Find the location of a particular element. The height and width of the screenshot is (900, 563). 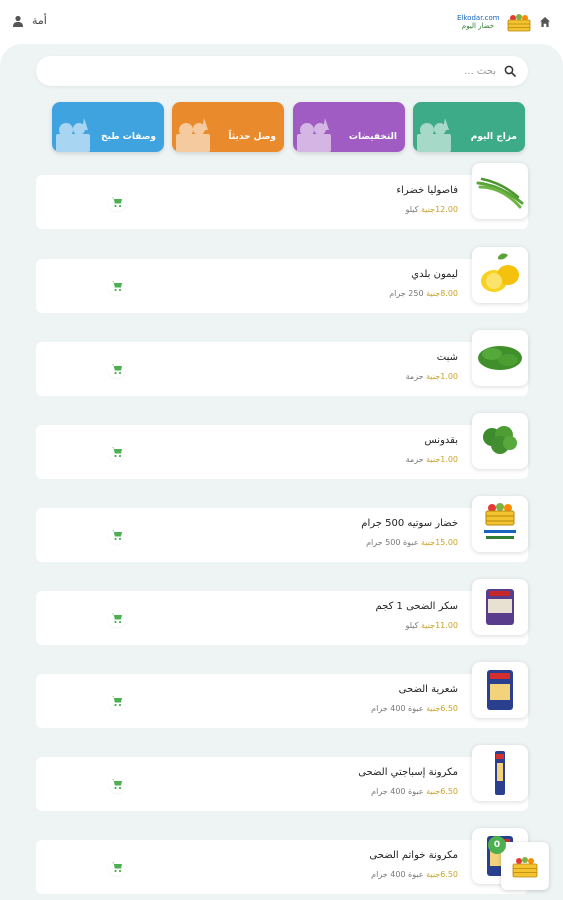

product-price: 15.00جنية عبوة 500 جرام is located at coordinates (412, 542).